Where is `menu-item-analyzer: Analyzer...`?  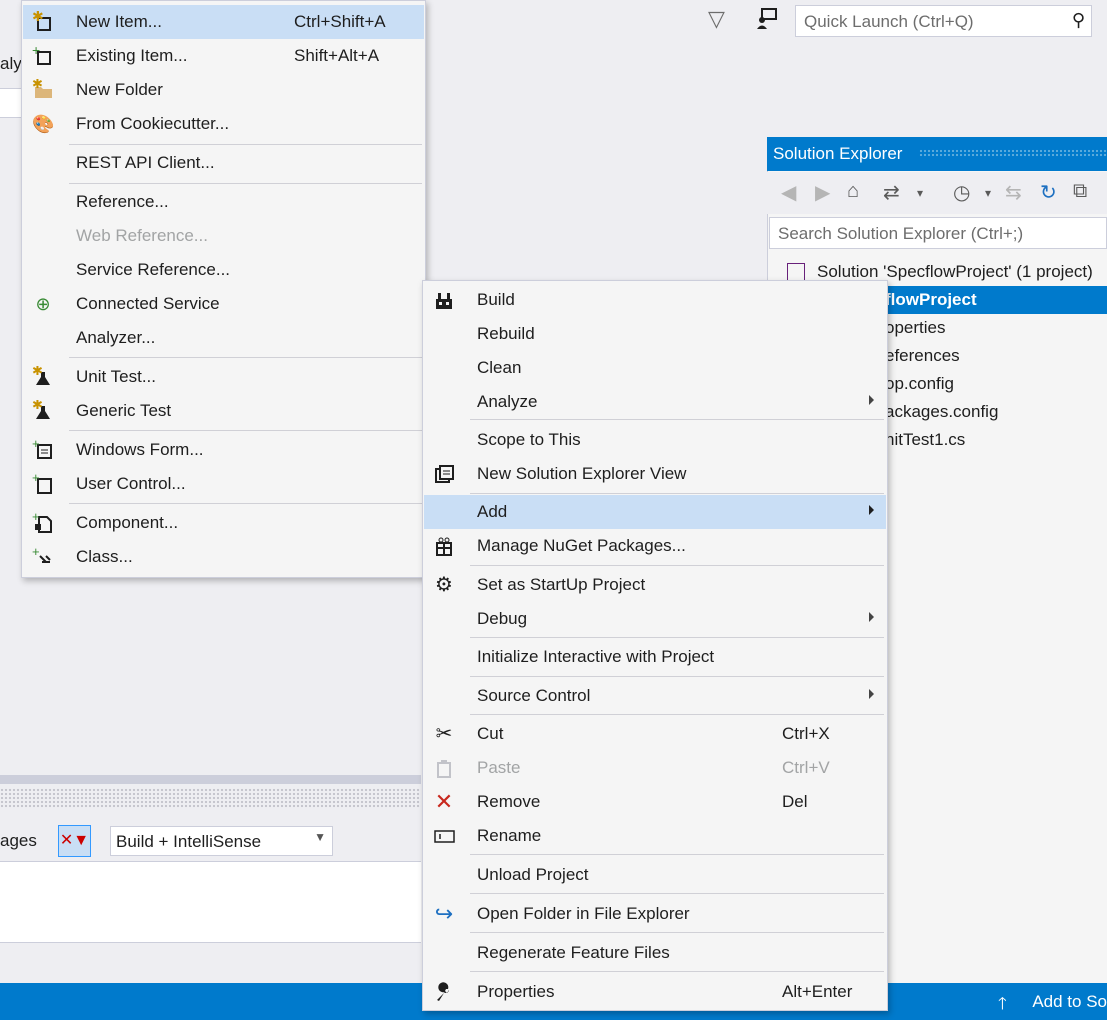 menu-item-analyzer: Analyzer... is located at coordinates (223, 338).